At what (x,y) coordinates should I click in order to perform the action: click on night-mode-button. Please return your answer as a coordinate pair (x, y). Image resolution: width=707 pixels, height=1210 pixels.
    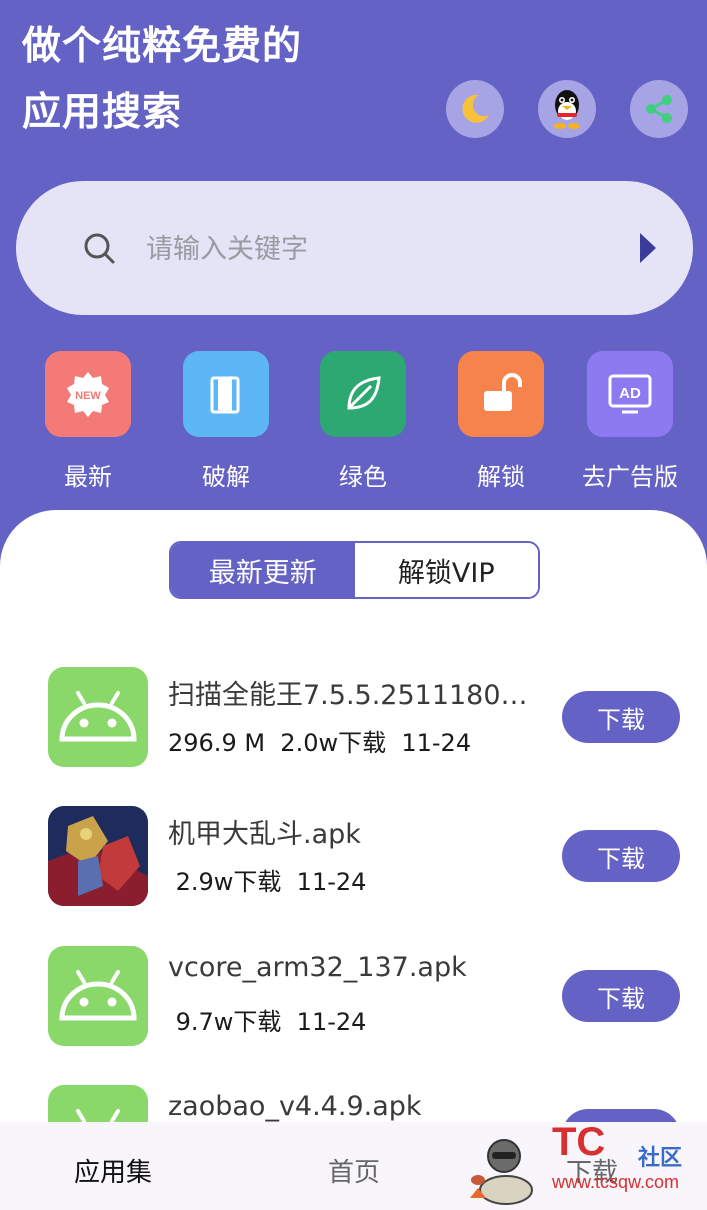
    Looking at the image, I should click on (475, 109).